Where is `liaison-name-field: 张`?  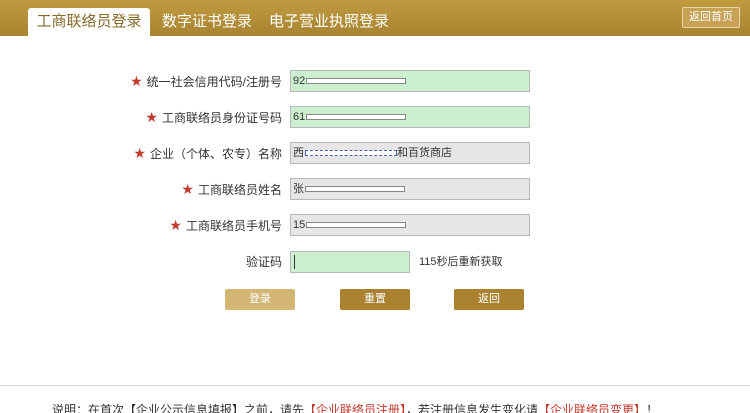 liaison-name-field: 张 is located at coordinates (410, 189).